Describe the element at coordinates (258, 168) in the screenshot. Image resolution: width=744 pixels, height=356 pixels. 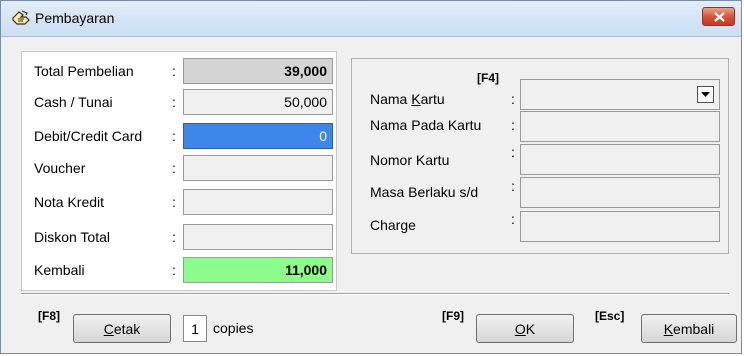
I see `voucher-input` at that location.